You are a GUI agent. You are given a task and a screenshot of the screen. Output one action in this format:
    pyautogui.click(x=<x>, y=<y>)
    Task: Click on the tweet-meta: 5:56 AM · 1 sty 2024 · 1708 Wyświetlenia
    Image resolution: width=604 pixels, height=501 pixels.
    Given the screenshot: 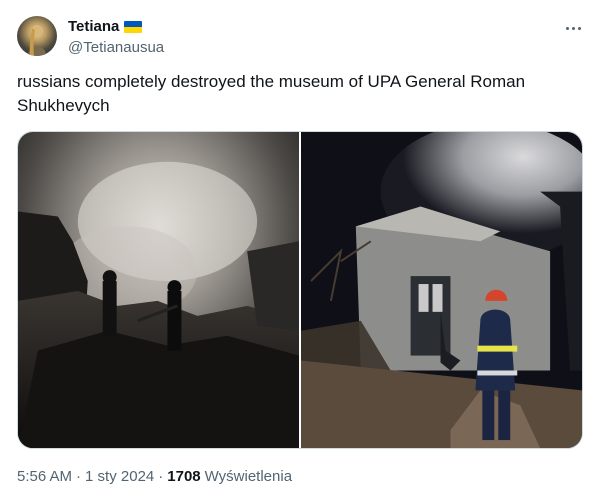 What is the action you would take?
    pyautogui.click(x=154, y=477)
    